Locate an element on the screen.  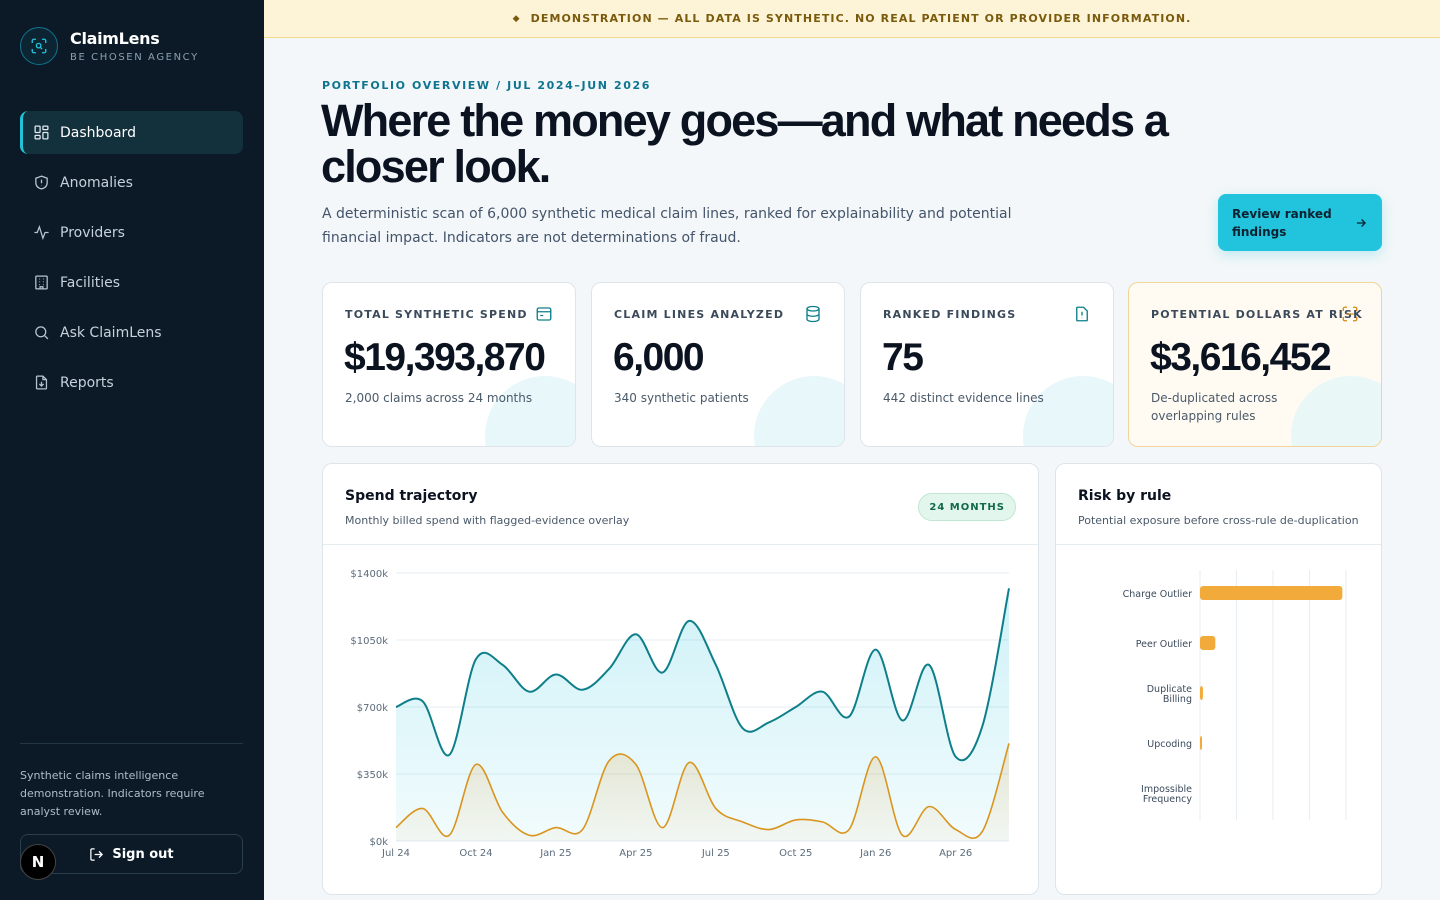
sidebar-item-facilities: Facilities is located at coordinates (131, 282).